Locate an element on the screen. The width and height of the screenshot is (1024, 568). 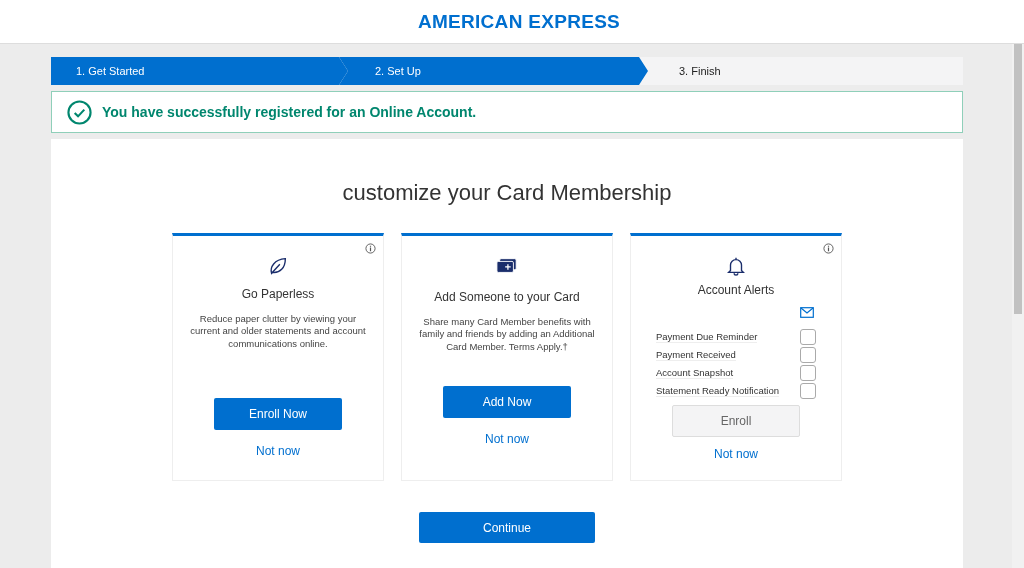
progress-step: 1. Get Started is located at coordinates (199, 71).